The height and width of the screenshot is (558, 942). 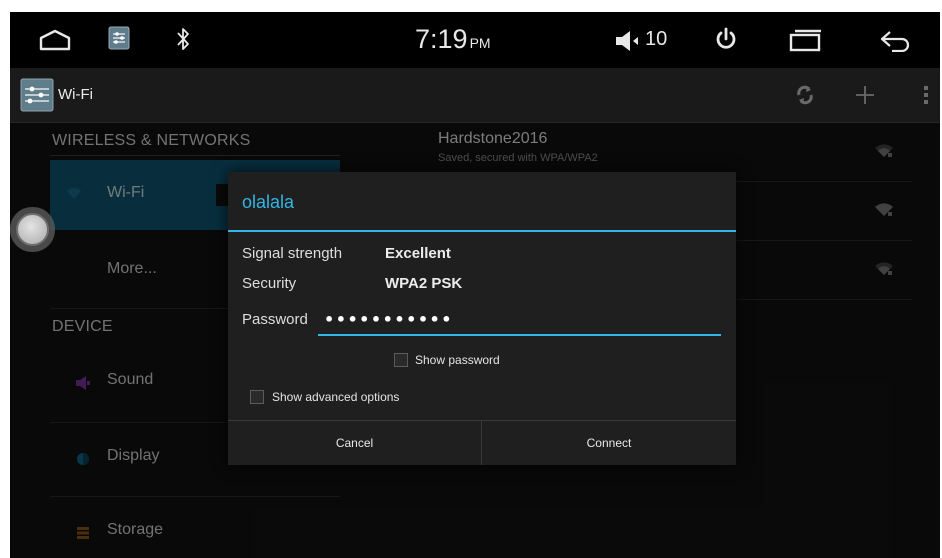 I want to click on settings-app-icon, so click(x=119, y=38).